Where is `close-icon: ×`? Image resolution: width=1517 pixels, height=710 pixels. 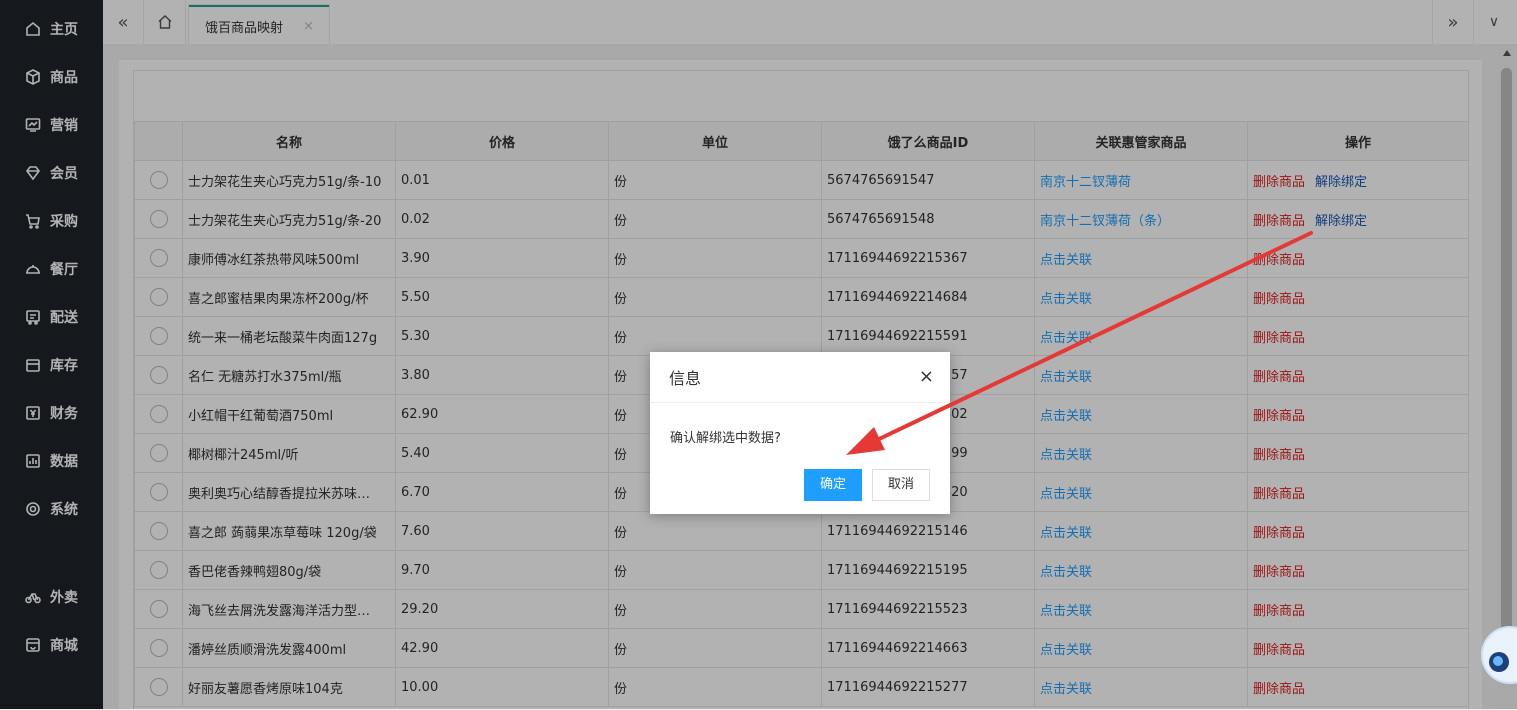 close-icon: × is located at coordinates (926, 376).